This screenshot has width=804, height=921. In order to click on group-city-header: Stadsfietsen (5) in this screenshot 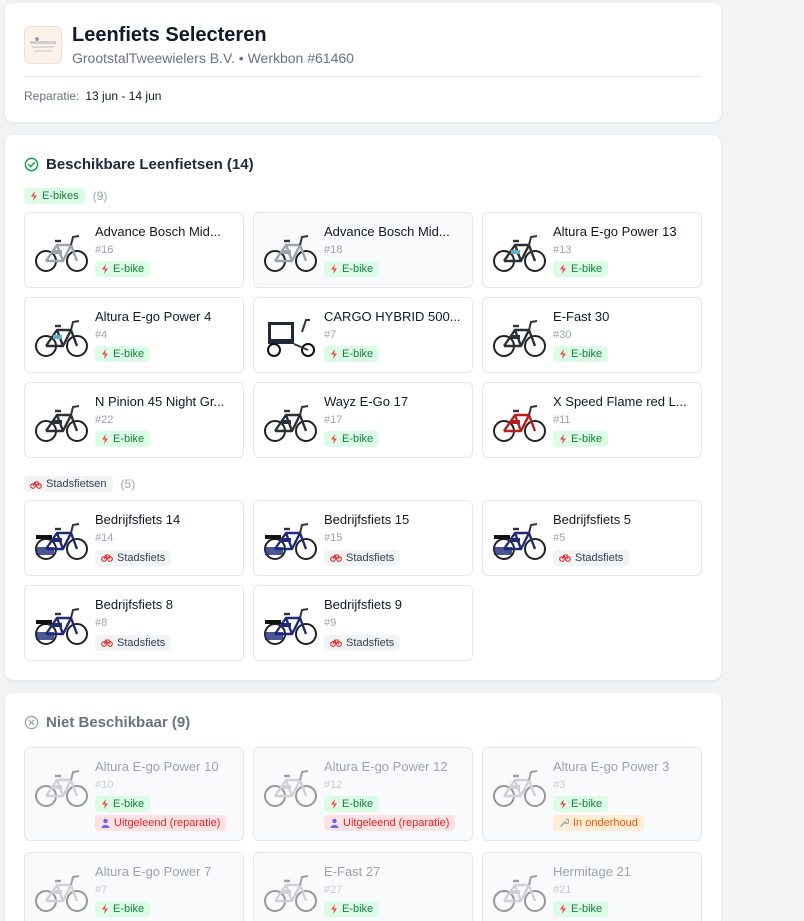, I will do `click(79, 484)`.